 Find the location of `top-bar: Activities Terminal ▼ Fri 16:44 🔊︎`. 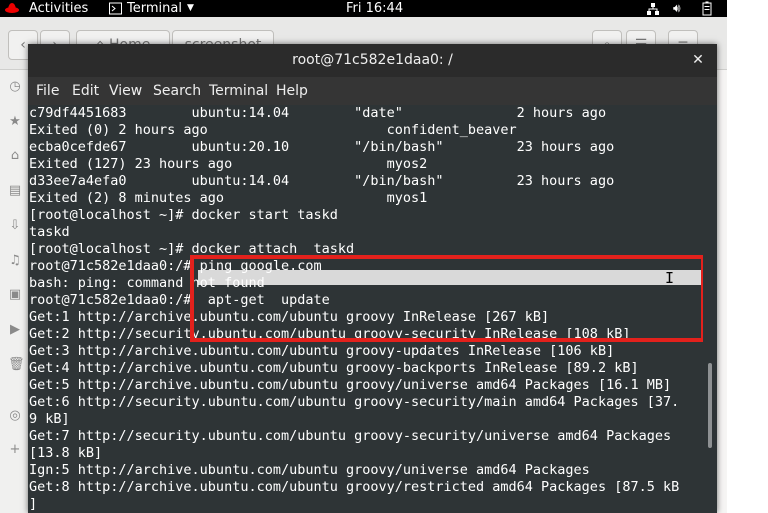

top-bar: Activities Terminal ▼ Fri 16:44 🔊︎ is located at coordinates (363, 8).